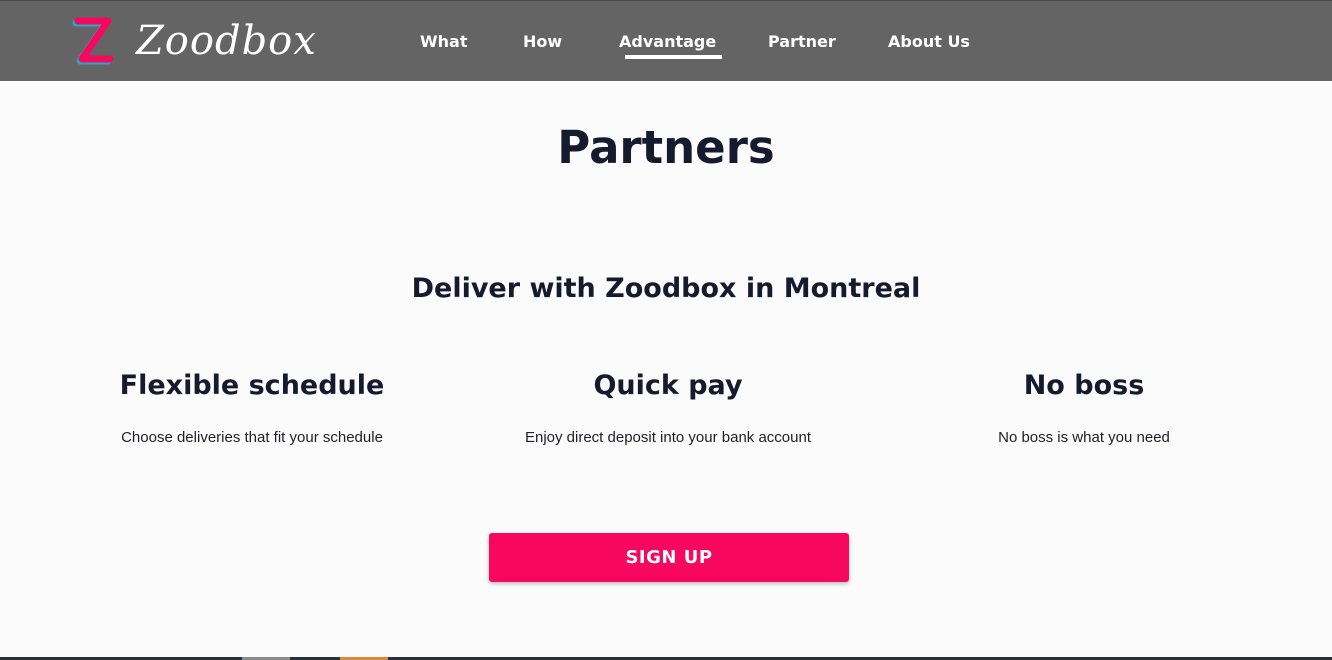 This screenshot has width=1332, height=660. What do you see at coordinates (668, 385) in the screenshot?
I see `feature-title: Quick pay` at bounding box center [668, 385].